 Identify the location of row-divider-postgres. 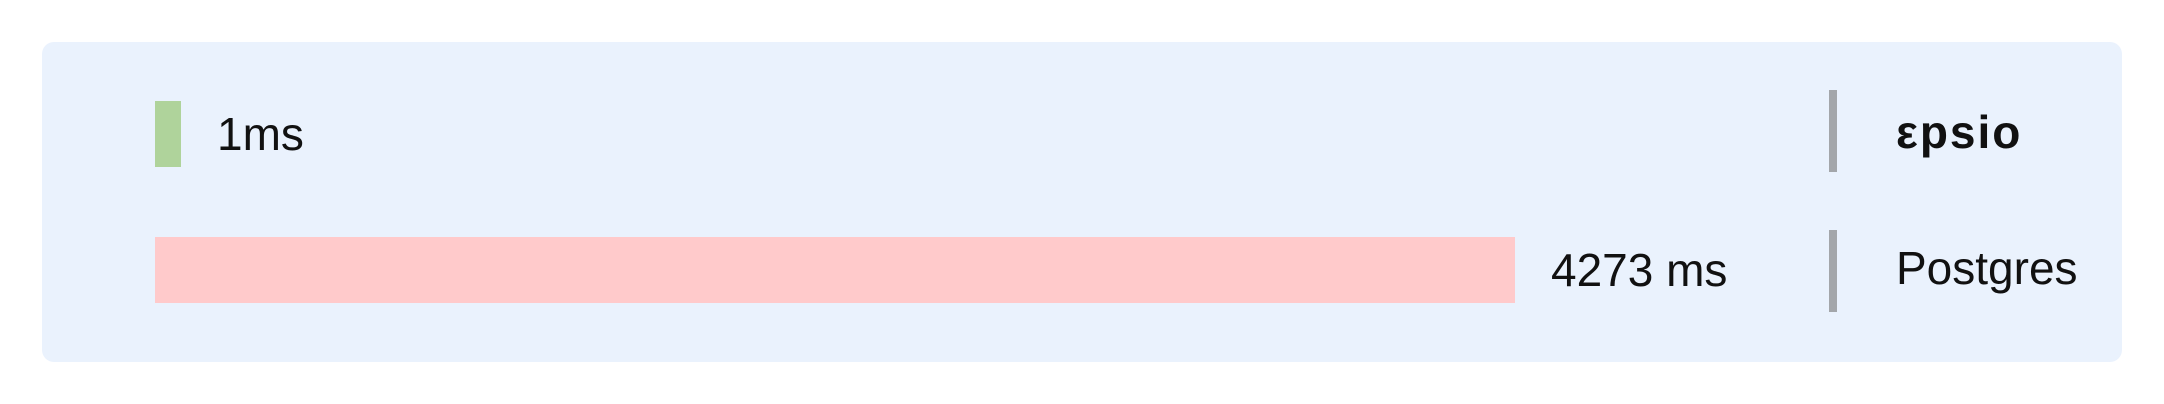
(1833, 271).